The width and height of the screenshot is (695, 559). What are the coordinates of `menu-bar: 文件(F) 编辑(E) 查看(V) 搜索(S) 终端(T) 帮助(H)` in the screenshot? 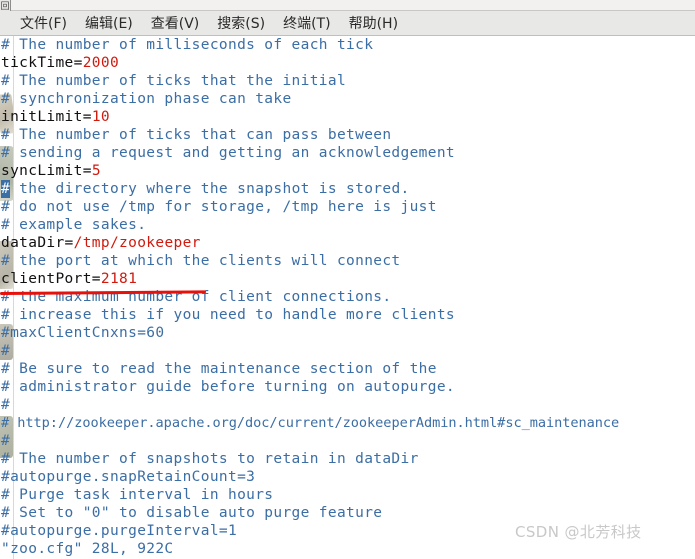 It's located at (347, 23).